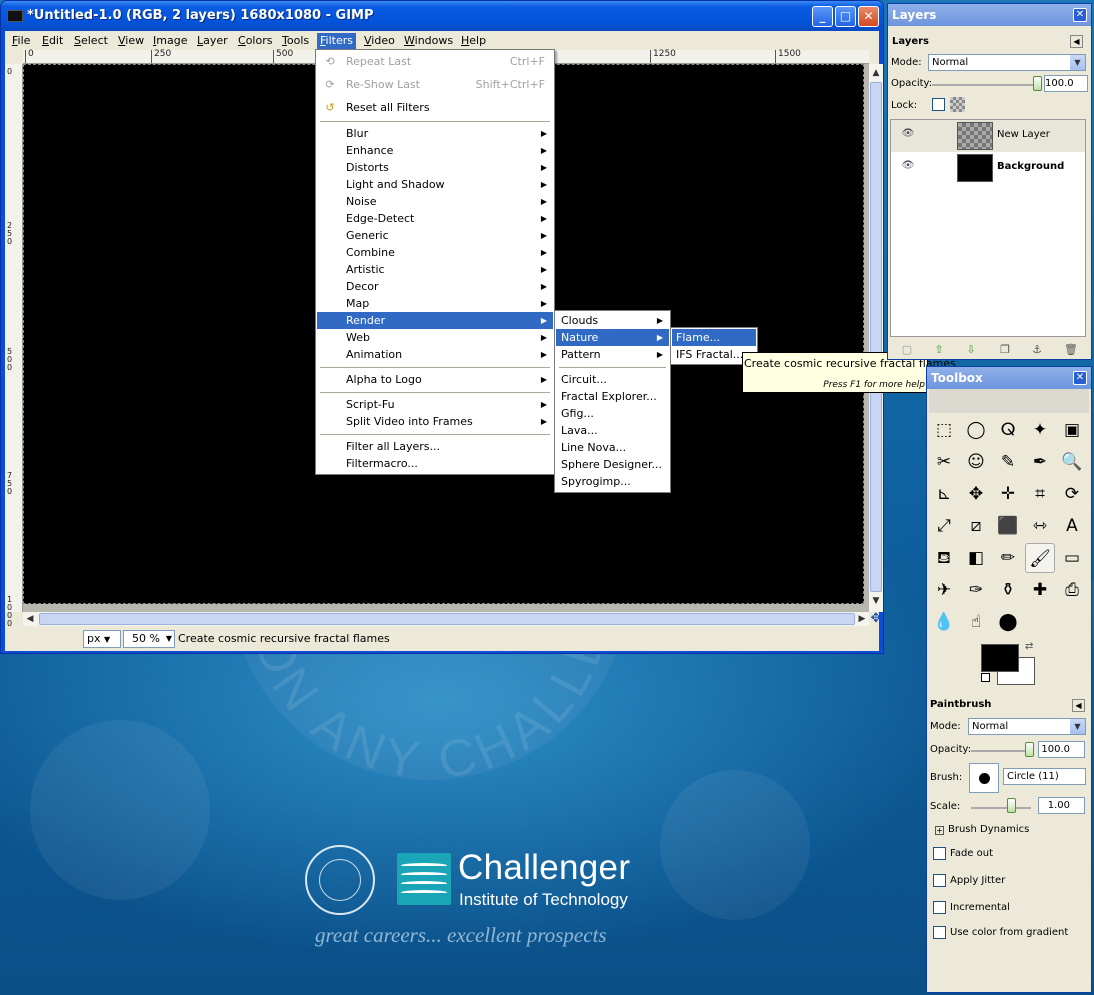  What do you see at coordinates (1072, 462) in the screenshot?
I see `zoom-tool-icon: 🔍` at bounding box center [1072, 462].